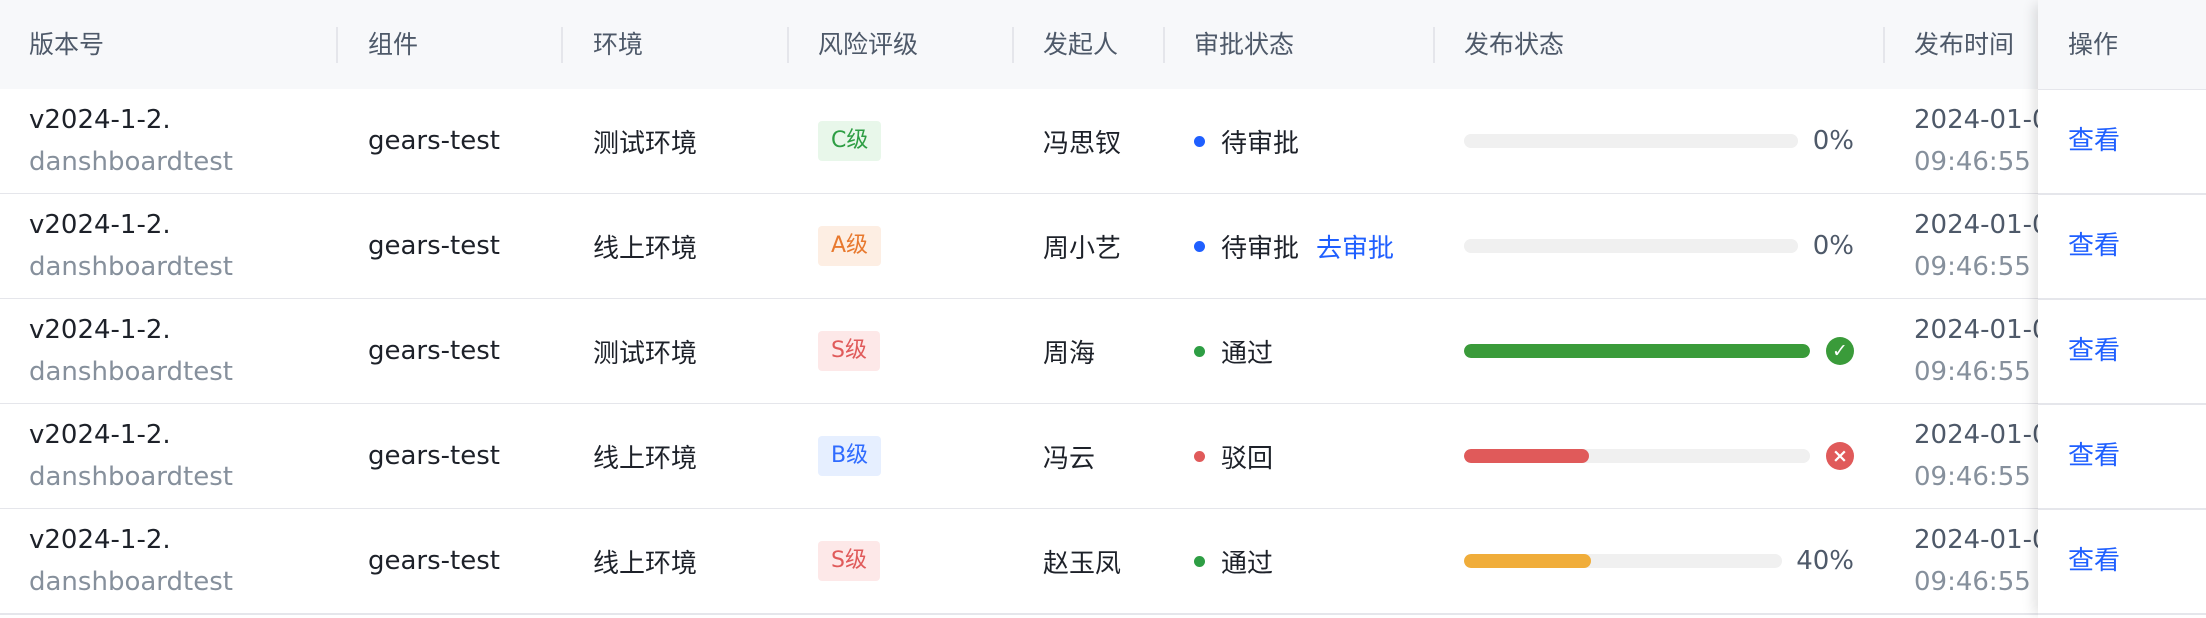  I want to click on header-component: 组件, so click(393, 44).